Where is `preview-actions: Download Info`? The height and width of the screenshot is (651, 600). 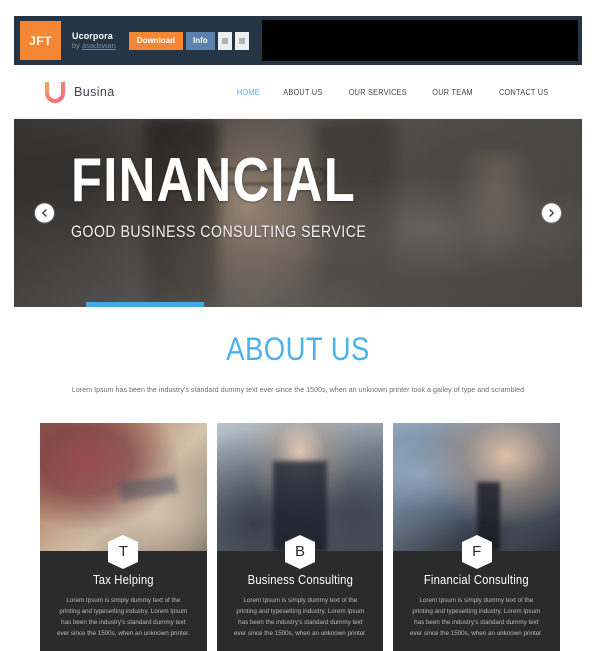 preview-actions: Download Info is located at coordinates (188, 40).